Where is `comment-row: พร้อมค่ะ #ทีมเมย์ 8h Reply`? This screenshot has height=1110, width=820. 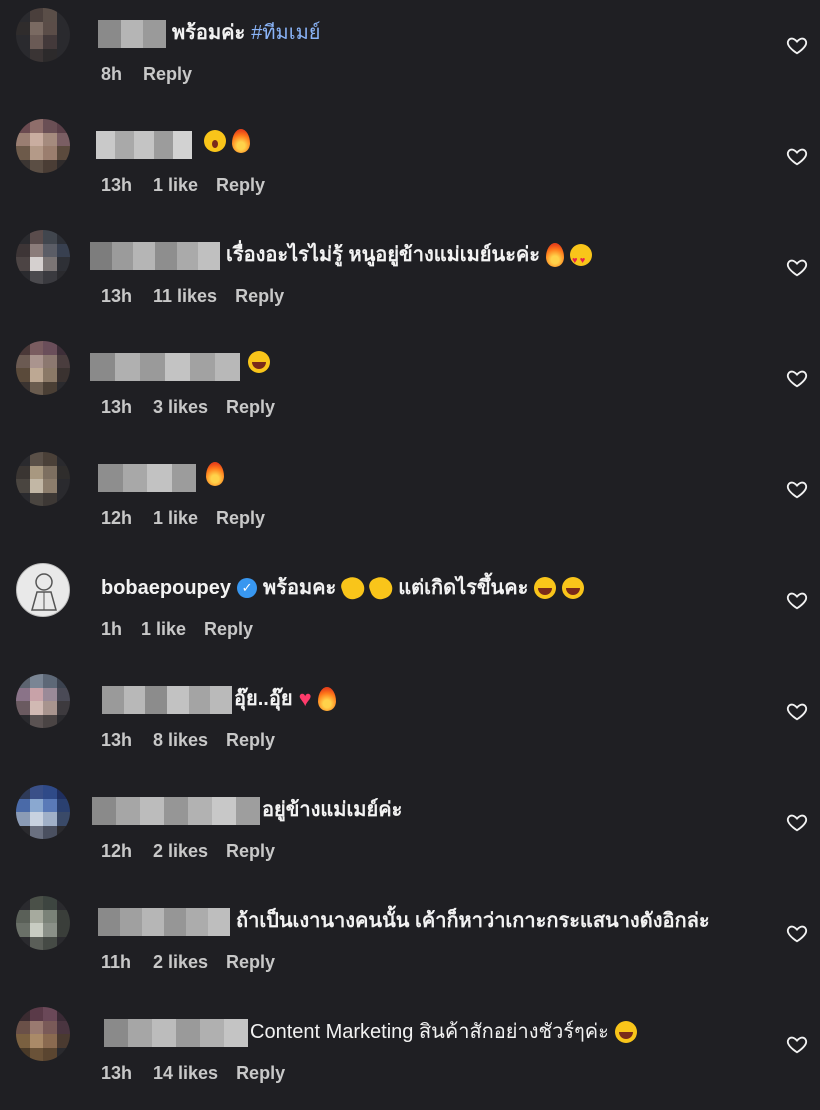
comment-row: พร้อมค่ะ #ทีมเมย์ 8h Reply is located at coordinates (410, 55).